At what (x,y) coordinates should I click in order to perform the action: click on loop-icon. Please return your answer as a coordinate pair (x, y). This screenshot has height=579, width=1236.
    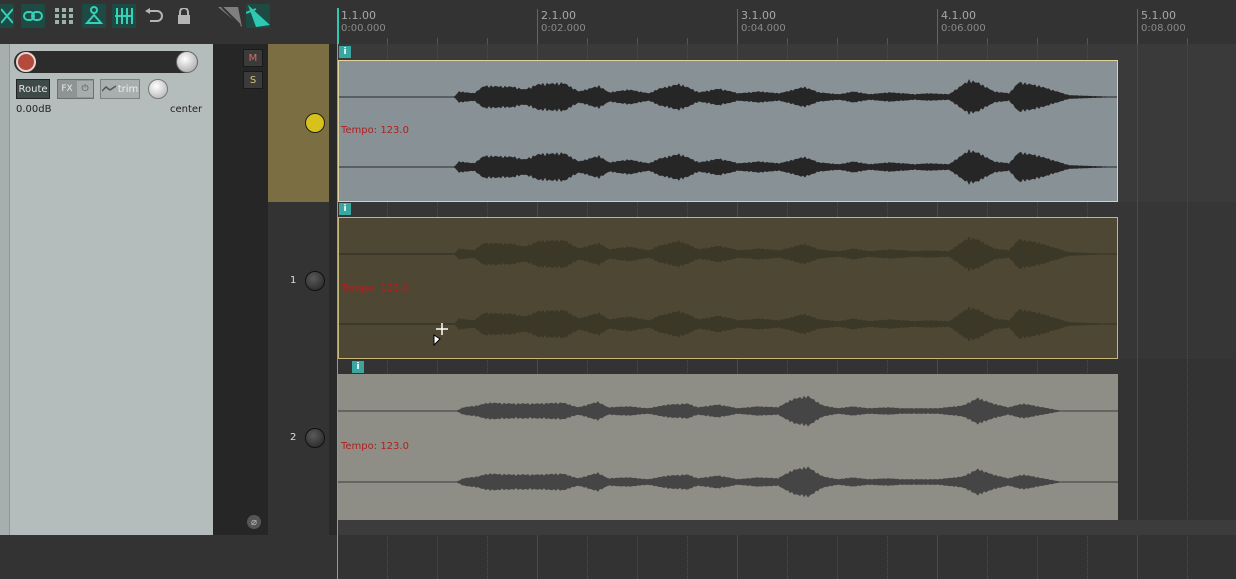
    Looking at the image, I should click on (154, 16).